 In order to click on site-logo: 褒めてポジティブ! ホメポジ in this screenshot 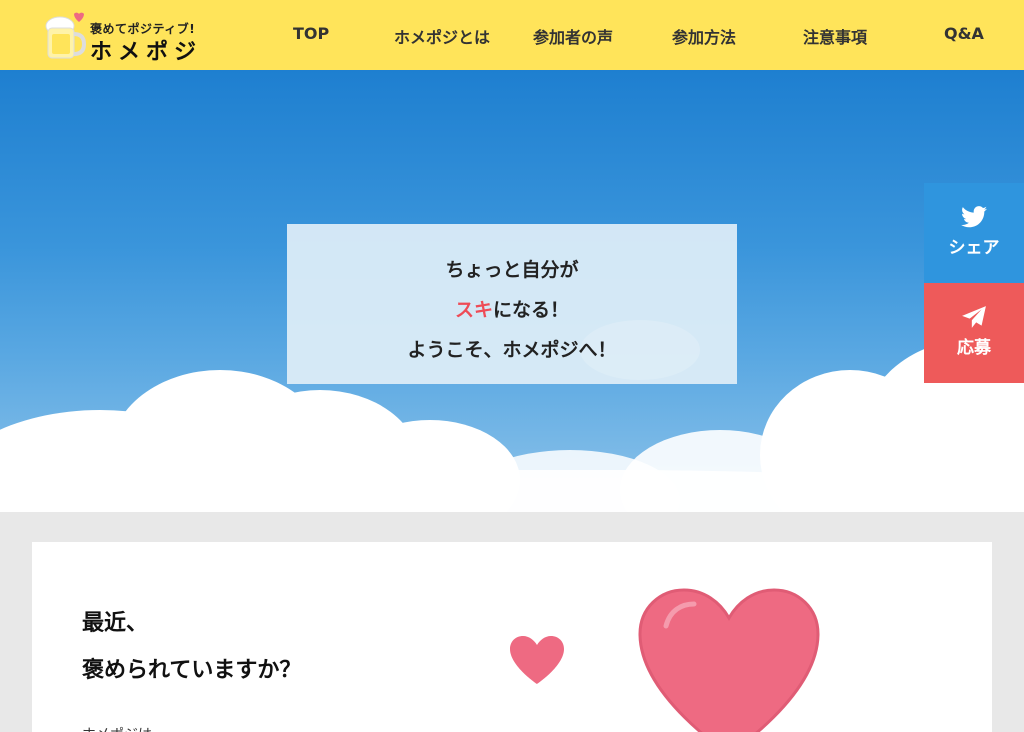, I will do `click(129, 35)`.